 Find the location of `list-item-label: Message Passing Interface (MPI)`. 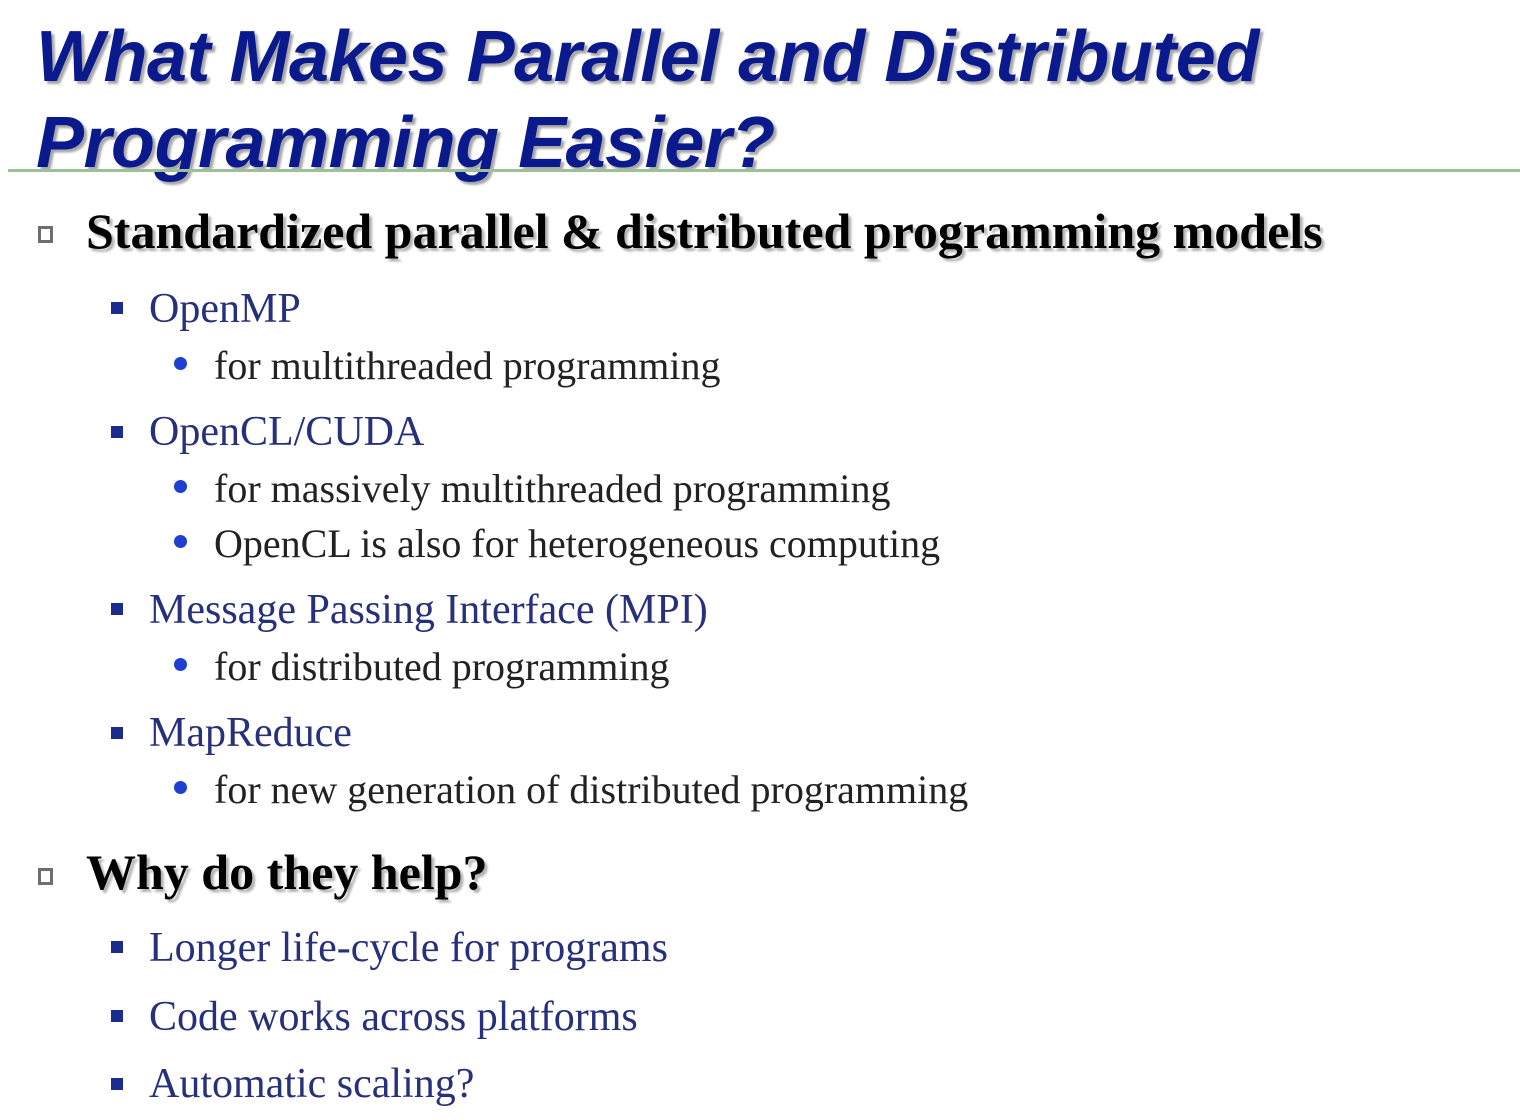

list-item-label: Message Passing Interface (MPI) is located at coordinates (428, 610).